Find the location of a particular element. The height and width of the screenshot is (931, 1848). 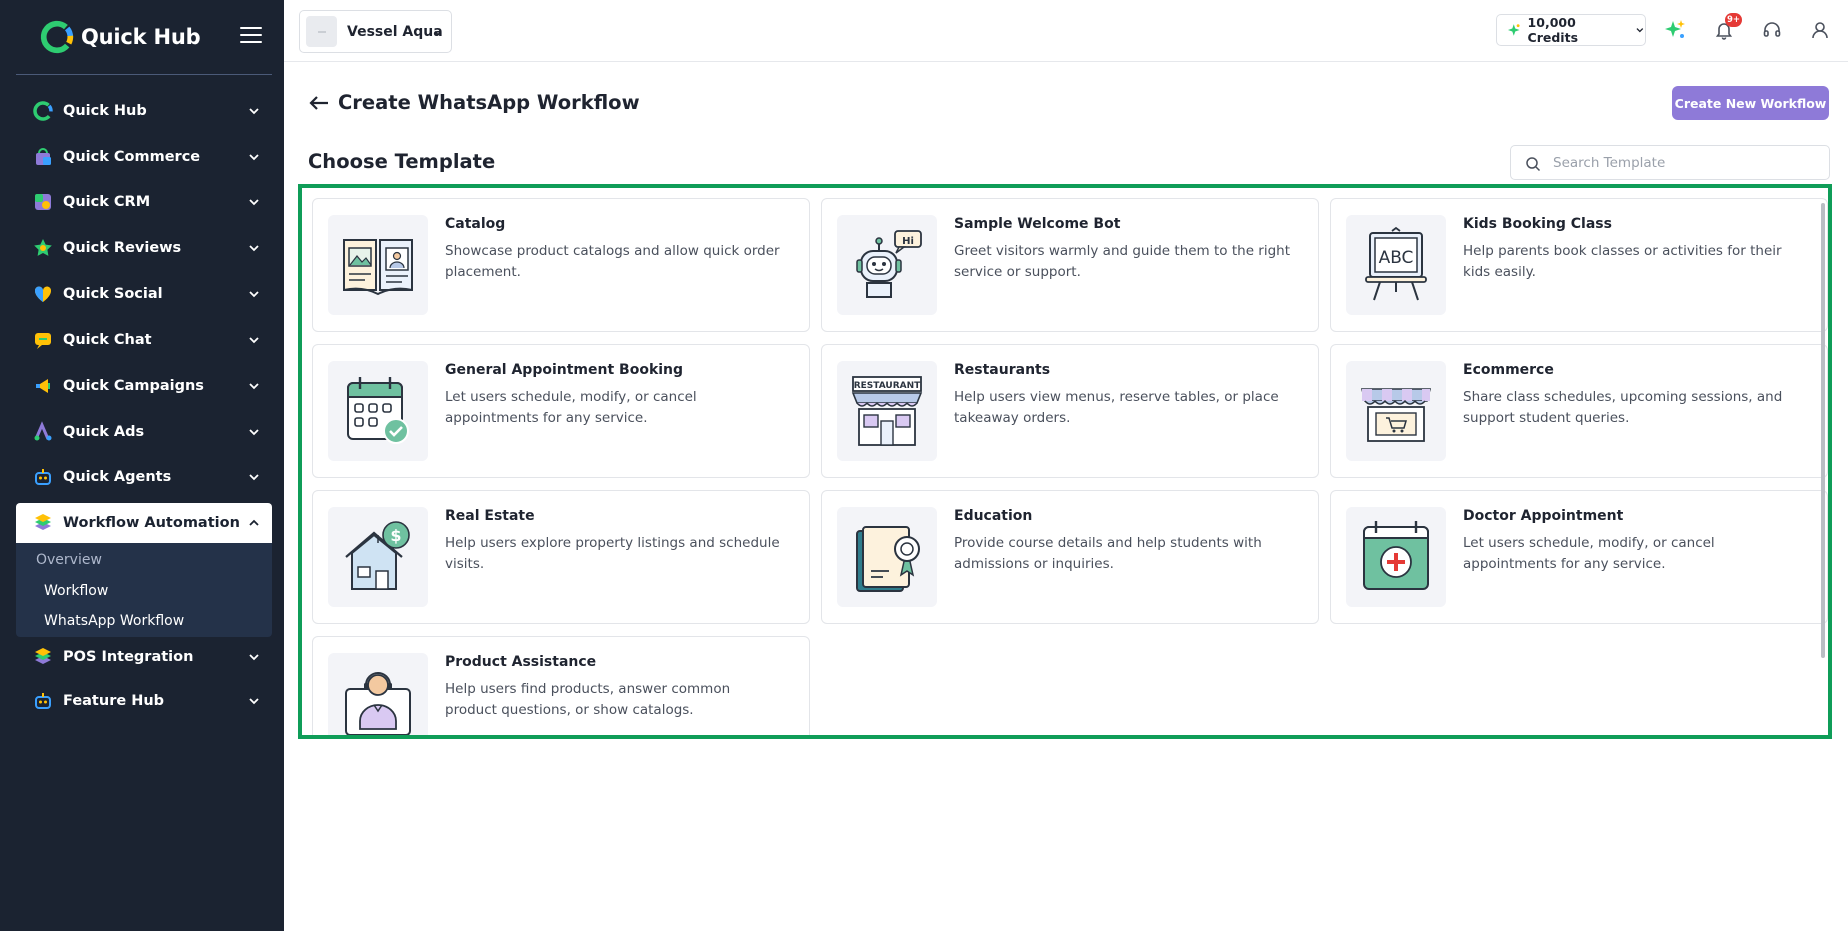

back-arrow-icon is located at coordinates (319, 103).